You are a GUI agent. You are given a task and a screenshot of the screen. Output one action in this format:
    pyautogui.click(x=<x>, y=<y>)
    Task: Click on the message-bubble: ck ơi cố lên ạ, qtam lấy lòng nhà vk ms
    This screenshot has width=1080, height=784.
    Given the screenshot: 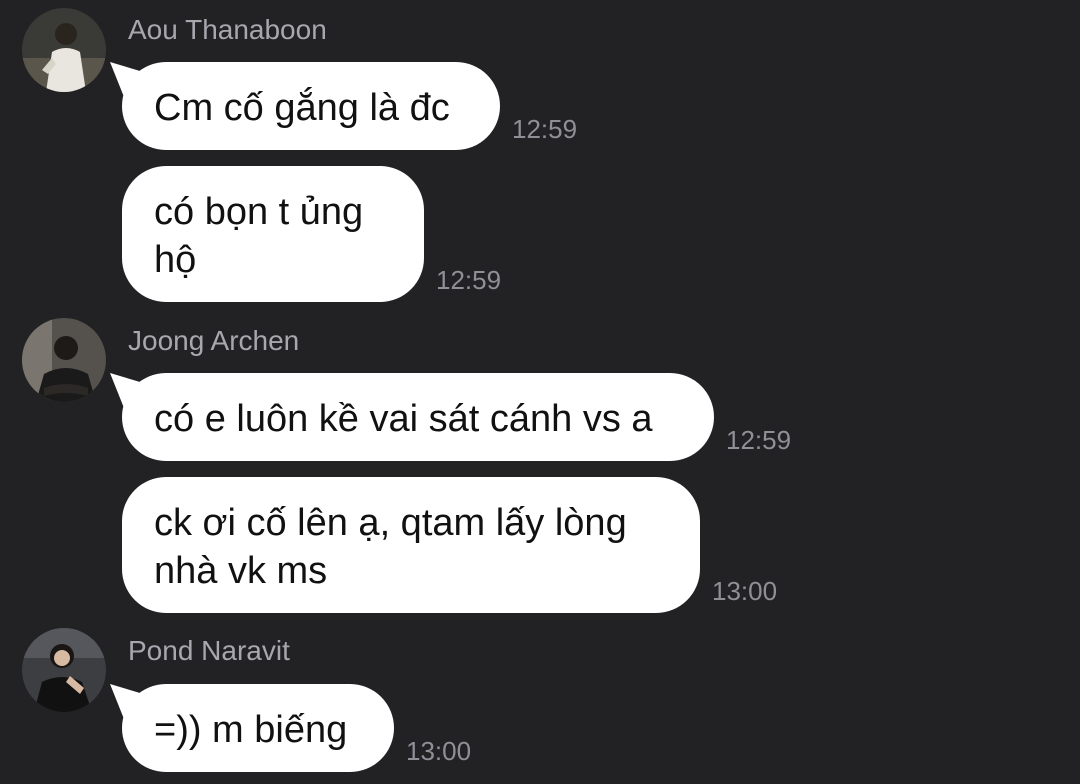 What is the action you would take?
    pyautogui.click(x=411, y=545)
    